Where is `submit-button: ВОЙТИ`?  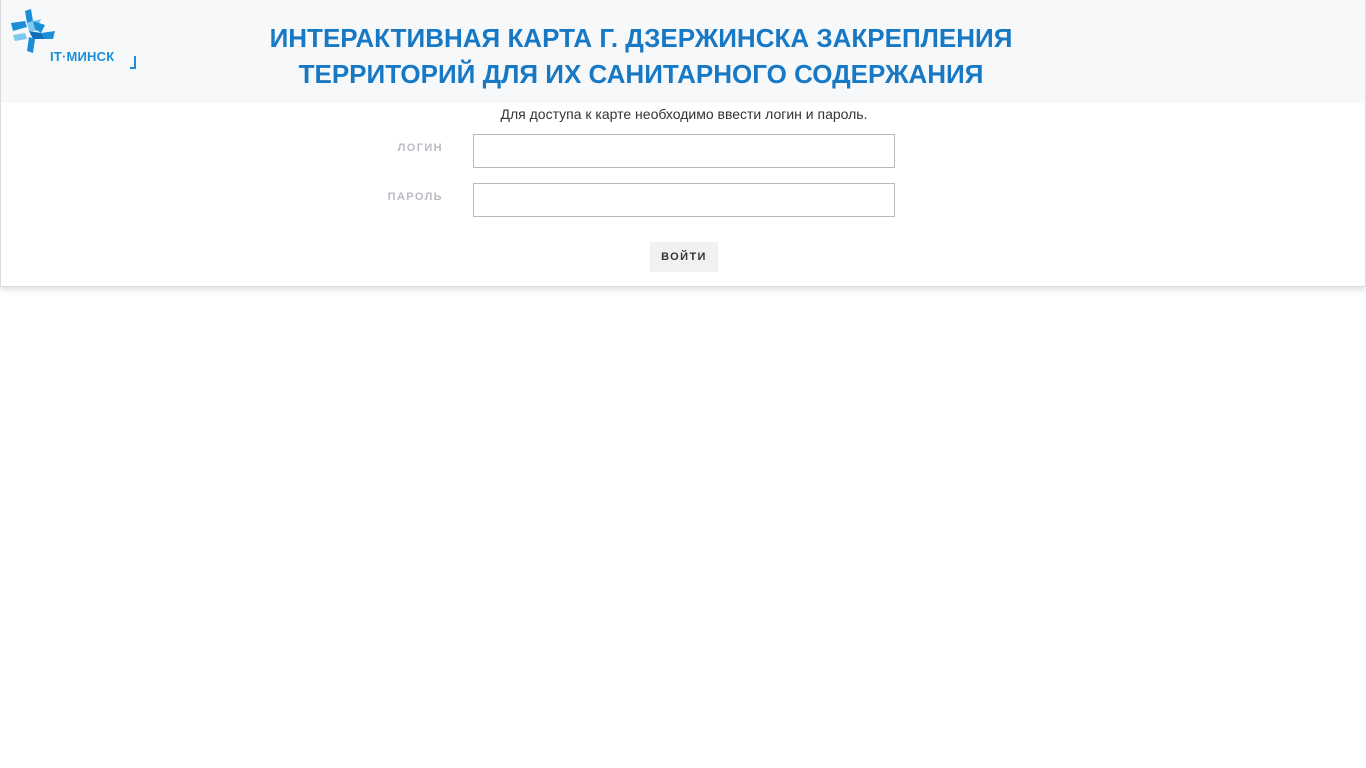 submit-button: ВОЙТИ is located at coordinates (684, 257).